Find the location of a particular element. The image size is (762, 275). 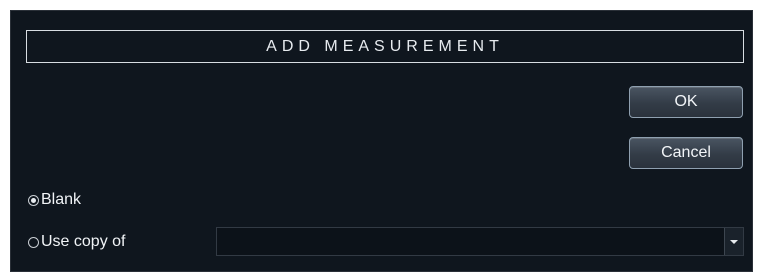

copy-source-select is located at coordinates (480, 241).